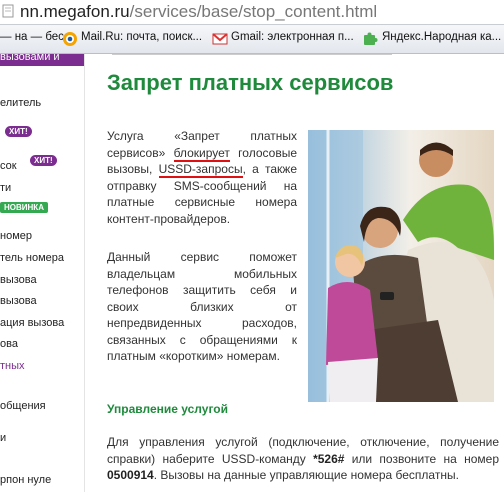 The image size is (504, 492). Describe the element at coordinates (75, 11) in the screenshot. I see `url-host: nn.megafon.ru` at that location.